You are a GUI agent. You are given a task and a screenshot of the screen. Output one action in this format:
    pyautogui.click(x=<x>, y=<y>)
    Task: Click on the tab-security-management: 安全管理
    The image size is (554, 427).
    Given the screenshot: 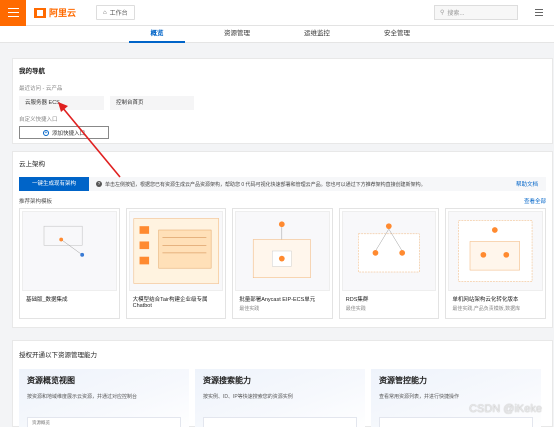 What is the action you would take?
    pyautogui.click(x=397, y=34)
    